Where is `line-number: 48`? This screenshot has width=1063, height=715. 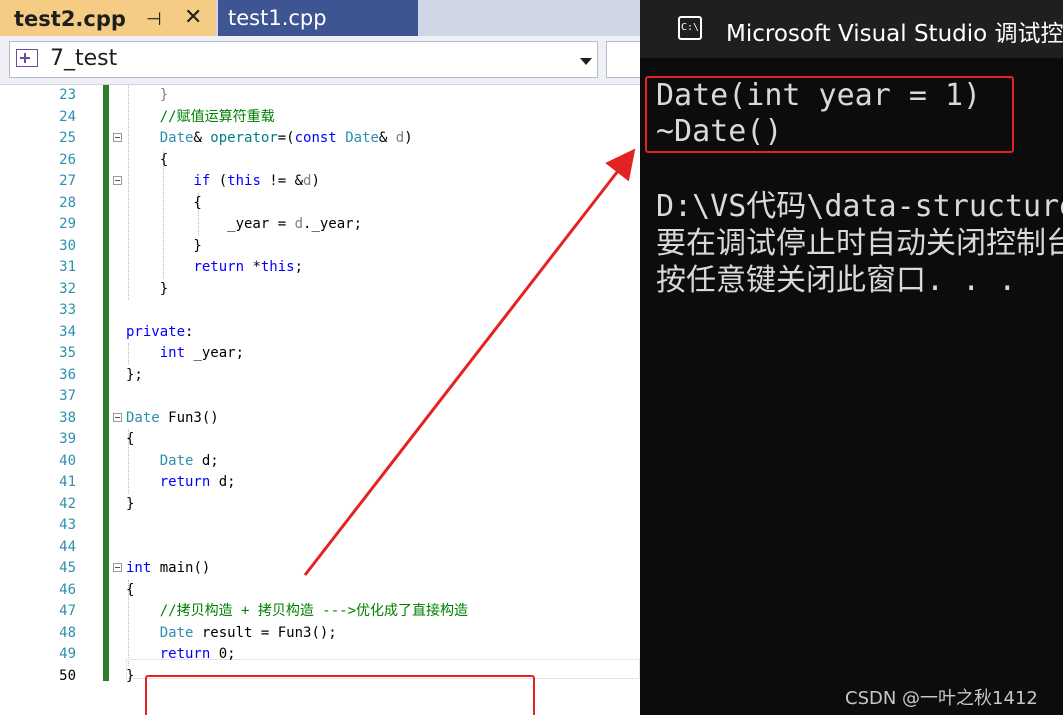 line-number: 48 is located at coordinates (67, 632).